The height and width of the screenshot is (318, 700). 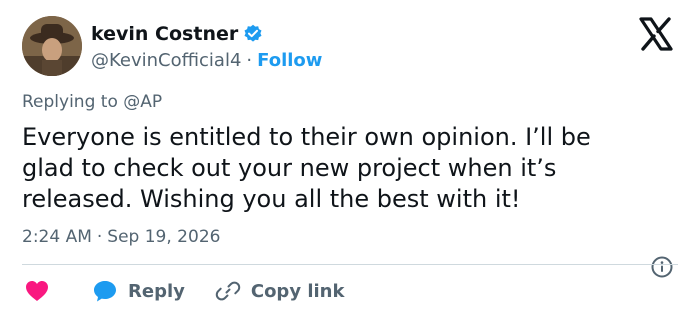 I want to click on divider, so click(x=350, y=264).